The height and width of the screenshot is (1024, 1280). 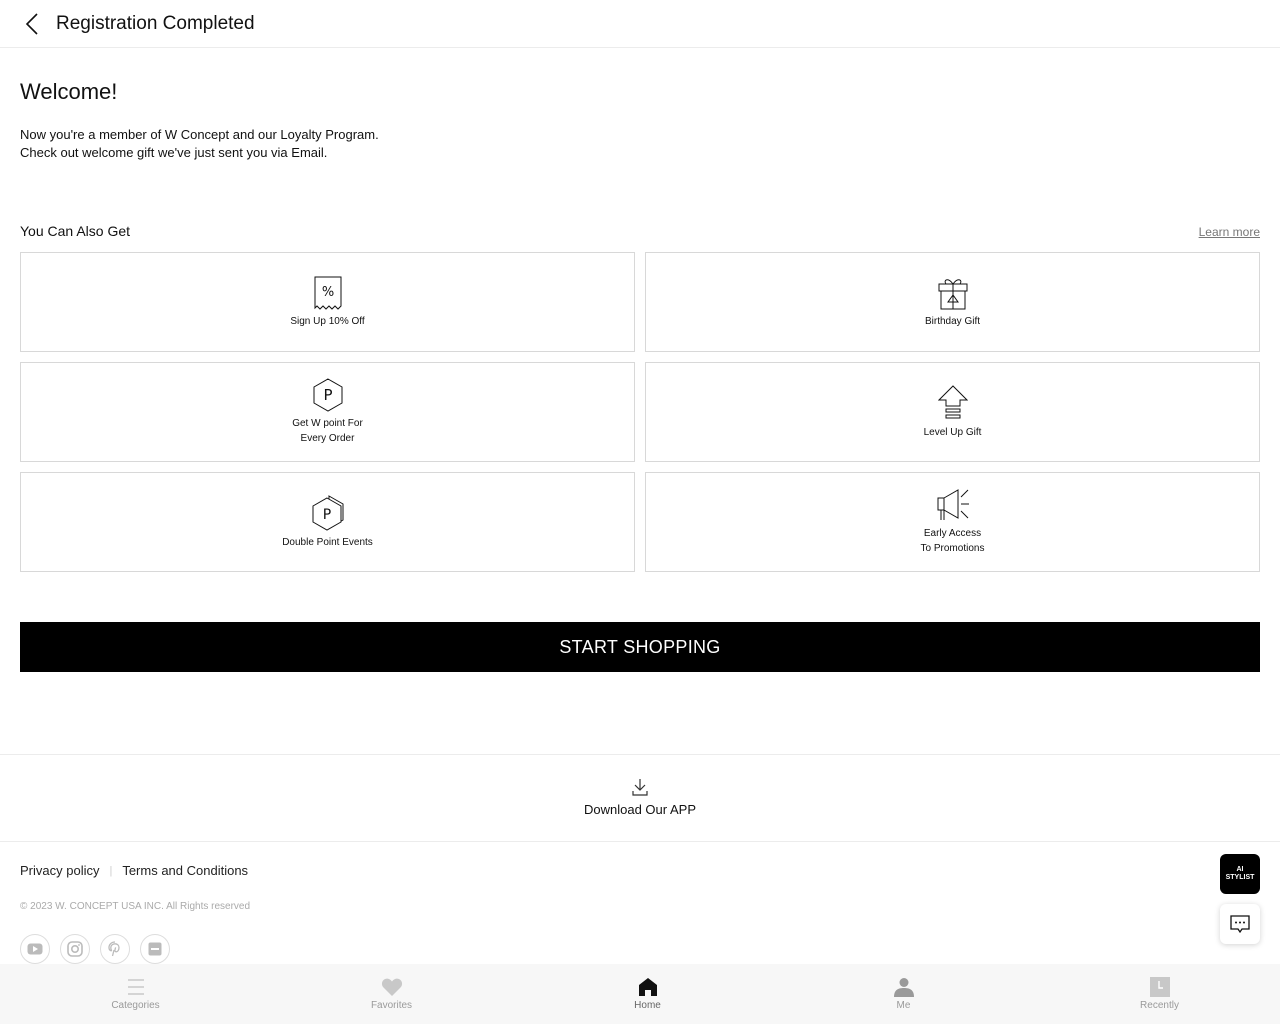 I want to click on double-point-icon: P, so click(x=327, y=512).